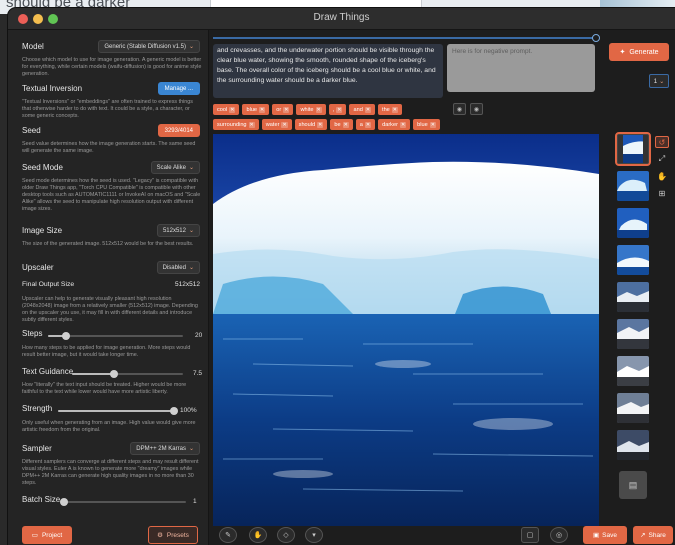 The width and height of the screenshot is (675, 545). I want to click on token-chip: darker ✕, so click(394, 124).